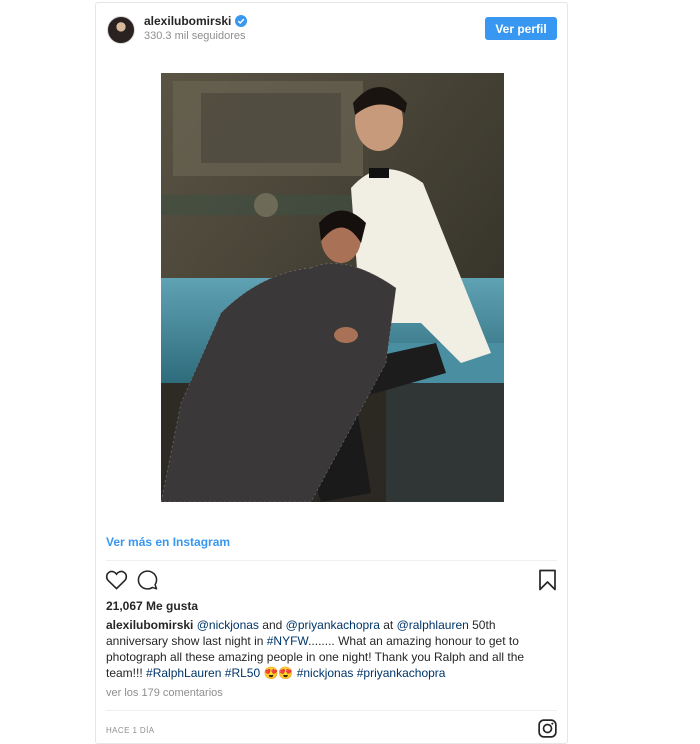  Describe the element at coordinates (278, 673) in the screenshot. I see `caption-text: 😍😍` at that location.